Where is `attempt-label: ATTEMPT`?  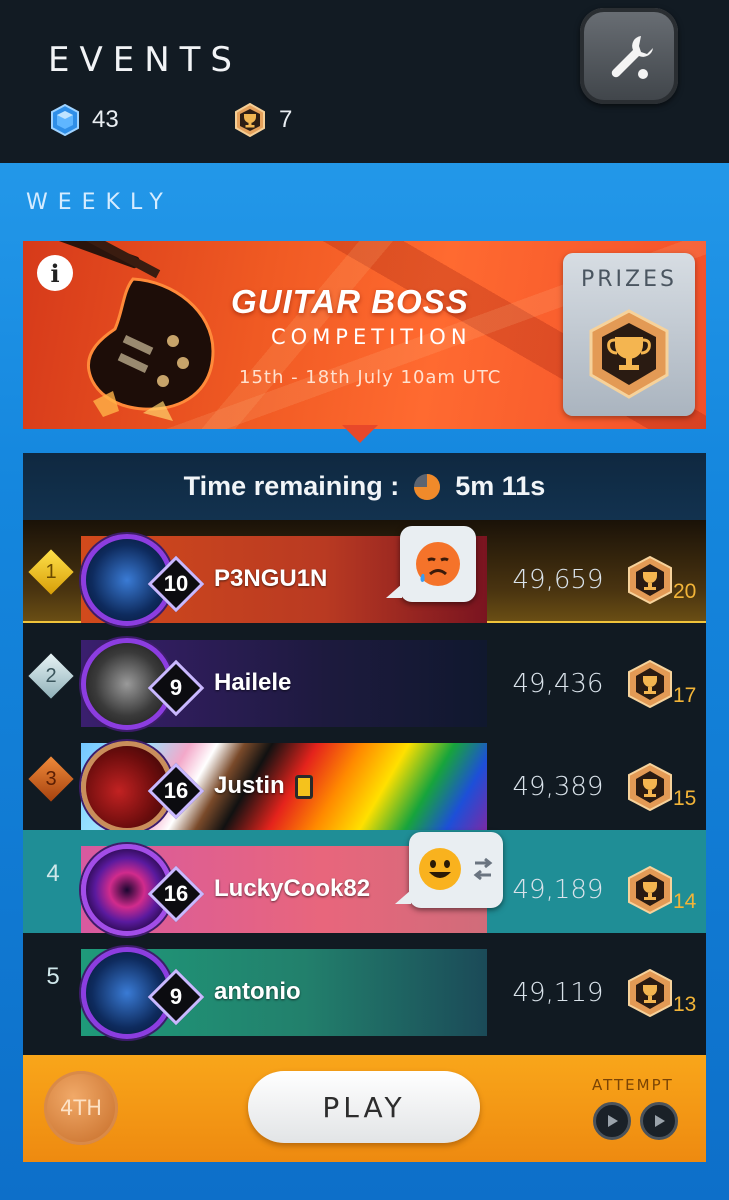
attempt-label: ATTEMPT is located at coordinates (633, 1085).